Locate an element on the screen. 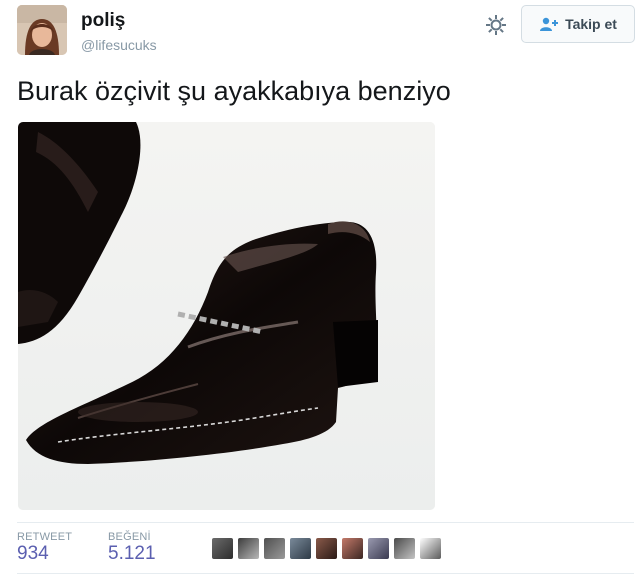  gear-icon is located at coordinates (496, 25).